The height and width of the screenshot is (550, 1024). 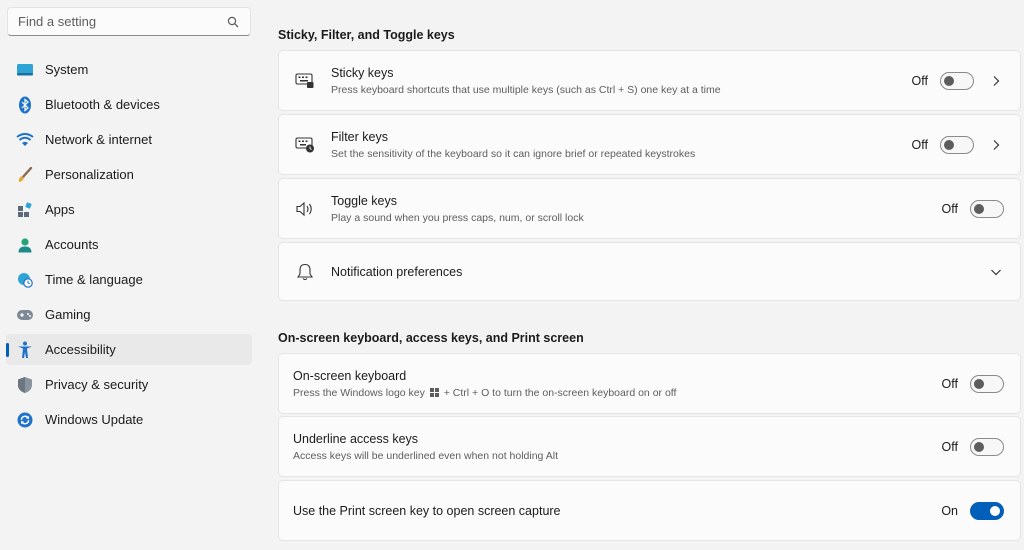 What do you see at coordinates (366, 35) in the screenshot?
I see `section-title-keys: Sticky, Filter, and Toggle keys` at bounding box center [366, 35].